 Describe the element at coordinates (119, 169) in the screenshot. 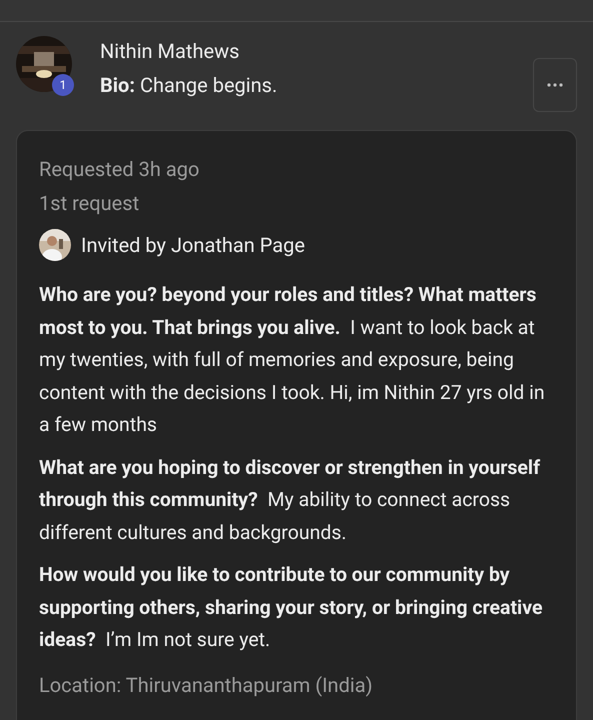

I see `request-time: Requested 3h ago` at that location.